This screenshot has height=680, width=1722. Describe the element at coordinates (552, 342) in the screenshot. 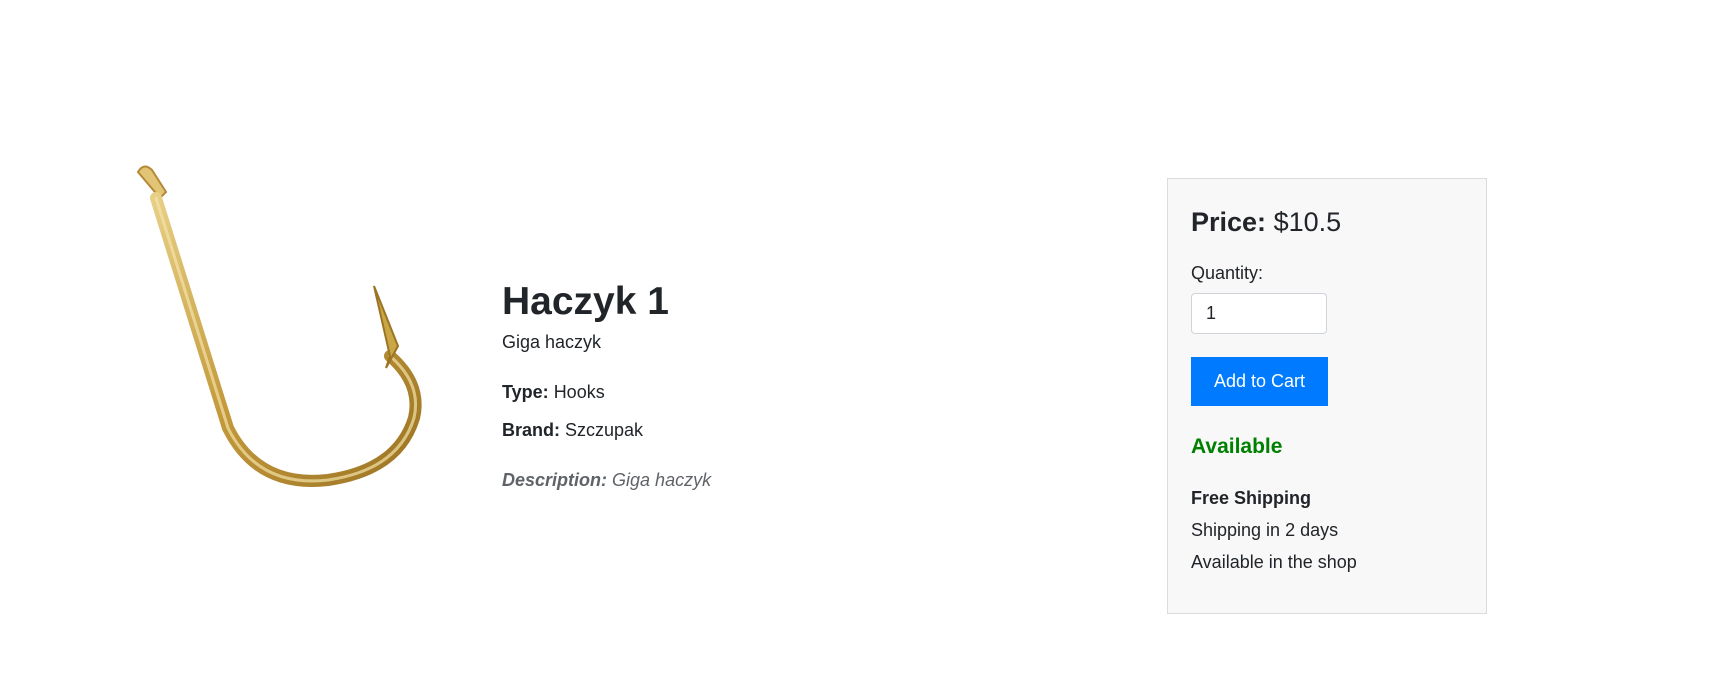

I see `product-subtitle: Giga haczyk` at that location.